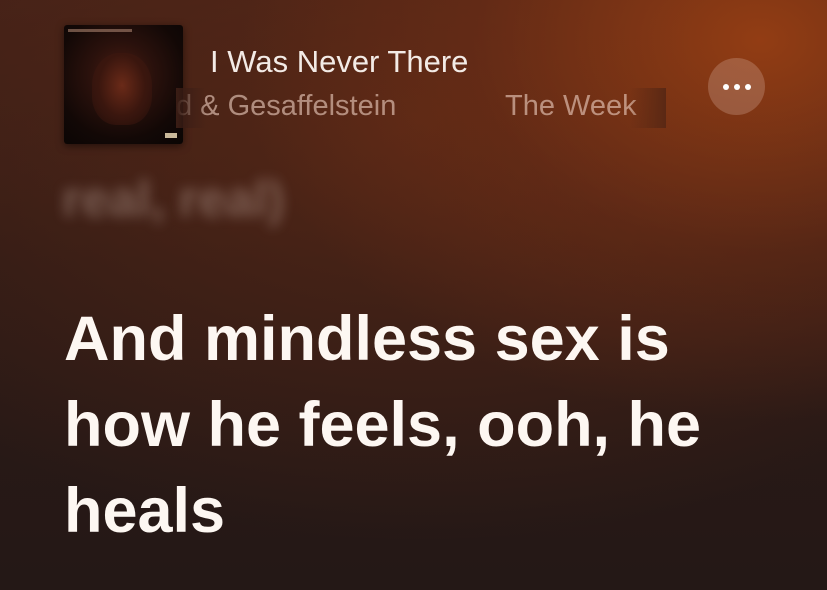 The height and width of the screenshot is (590, 827). What do you see at coordinates (383, 425) in the screenshot?
I see `lyric-line: how he feels, ooh, he` at bounding box center [383, 425].